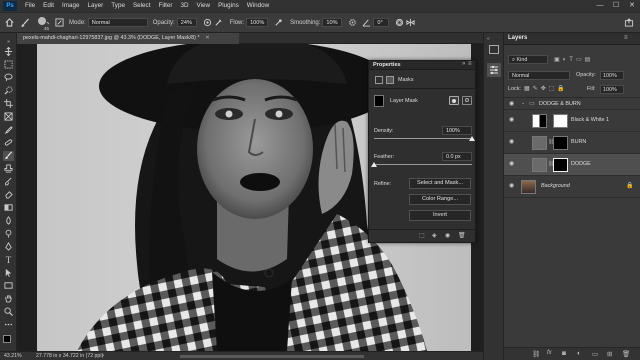 This screenshot has width=640, height=360. What do you see at coordinates (8, 208) in the screenshot?
I see `gradient-tool-icon` at bounding box center [8, 208].